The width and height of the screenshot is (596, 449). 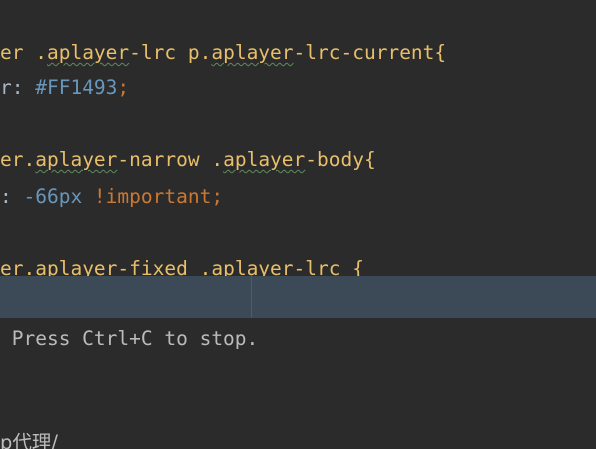 I want to click on code-line-1: er .aplayer-lrc p.aplayer-lrc-current{, so click(x=223, y=53).